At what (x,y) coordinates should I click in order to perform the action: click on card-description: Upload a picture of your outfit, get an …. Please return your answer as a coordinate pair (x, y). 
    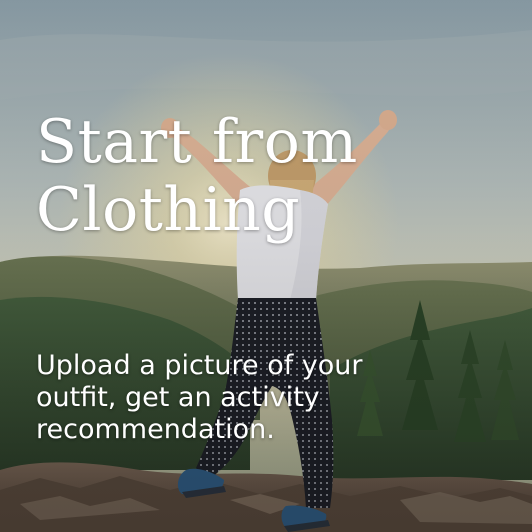
    Looking at the image, I should click on (199, 397).